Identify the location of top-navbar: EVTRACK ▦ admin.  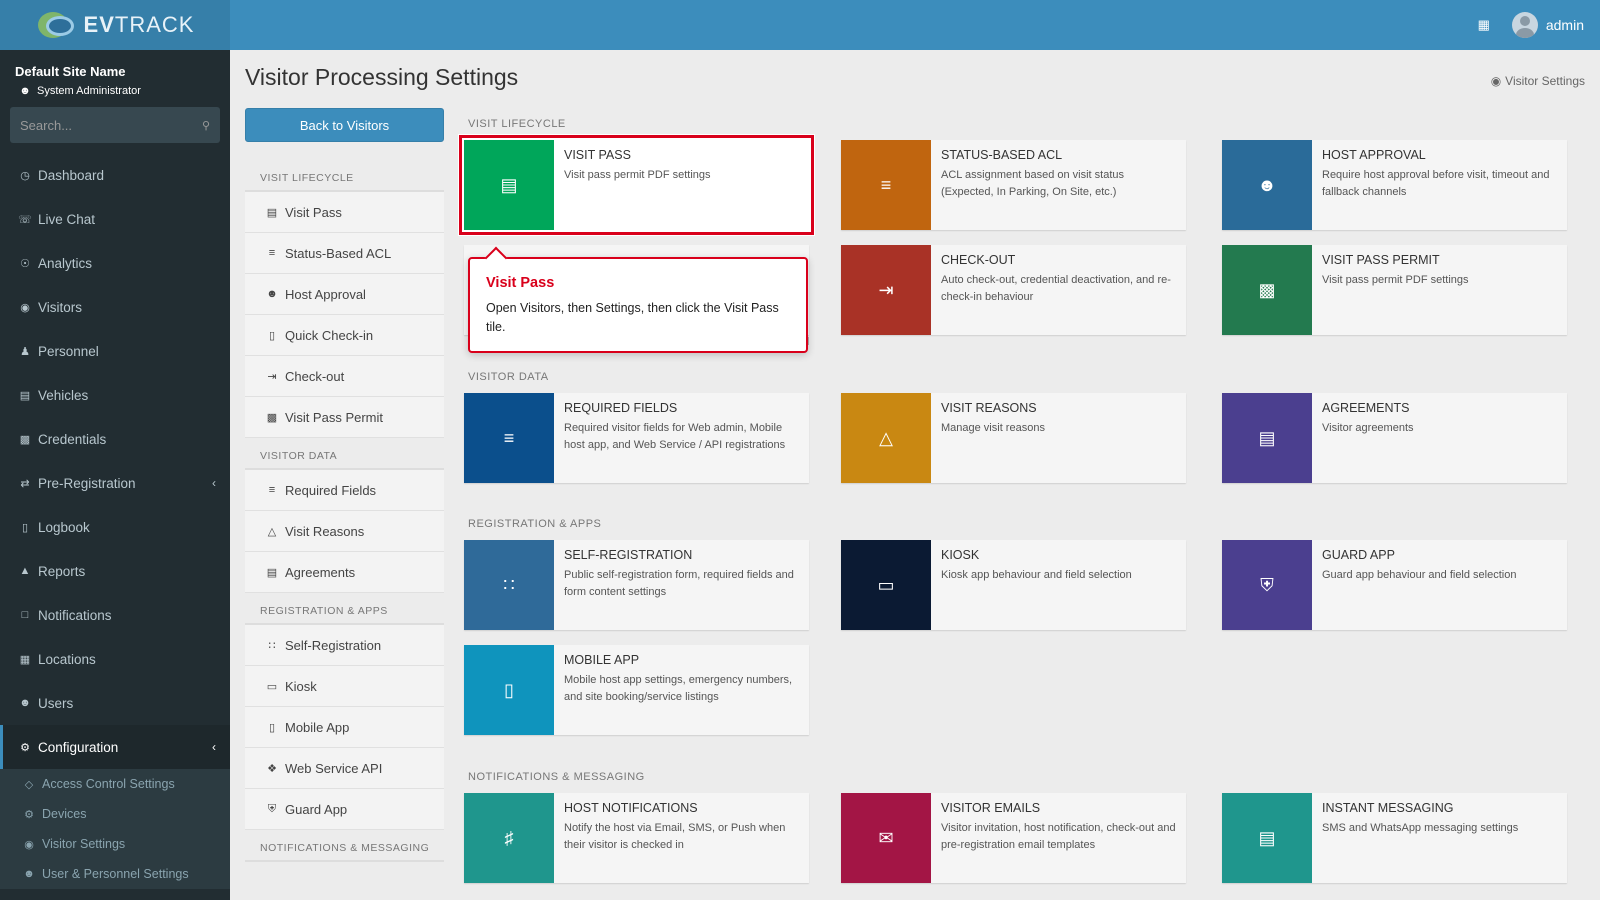
(800, 25).